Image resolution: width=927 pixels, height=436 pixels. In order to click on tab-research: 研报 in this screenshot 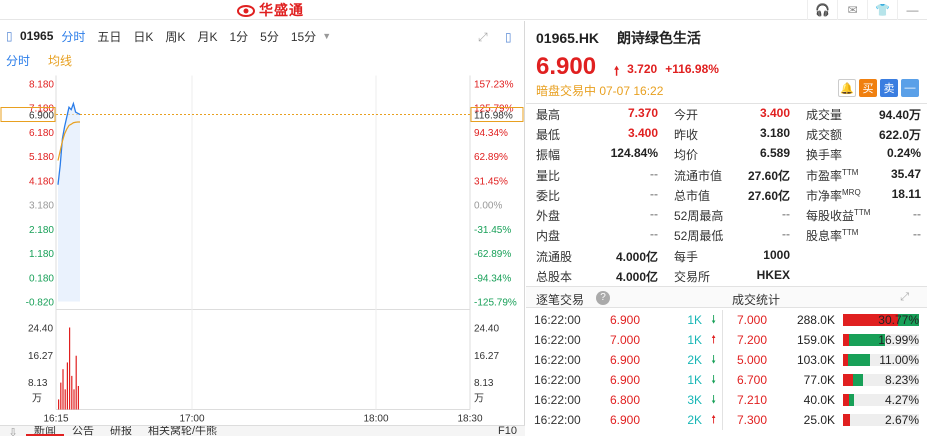, I will do `click(121, 431)`.